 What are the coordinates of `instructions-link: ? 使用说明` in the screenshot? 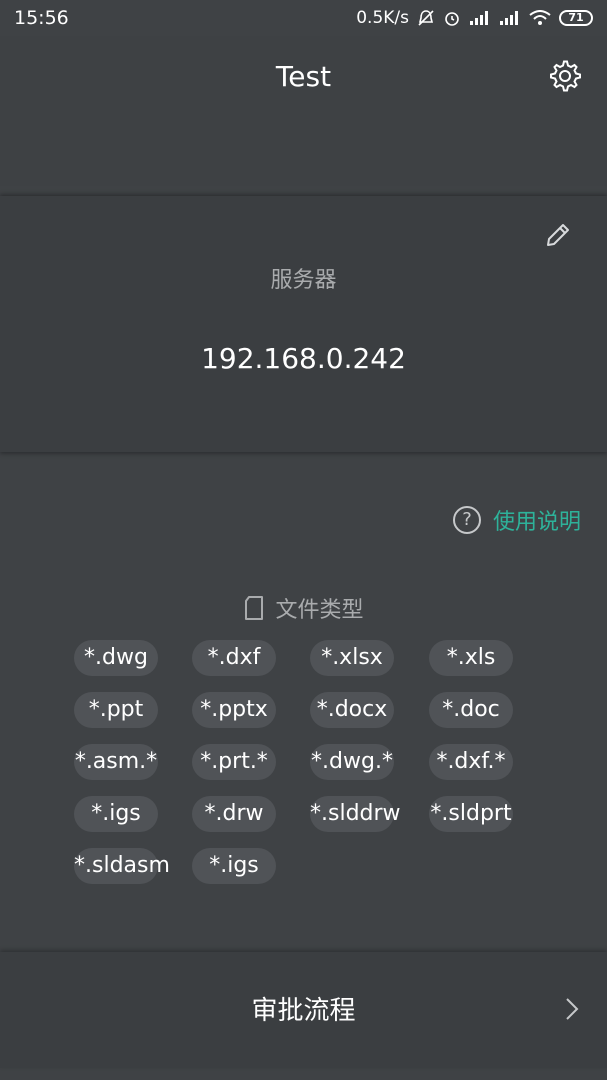 It's located at (516, 520).